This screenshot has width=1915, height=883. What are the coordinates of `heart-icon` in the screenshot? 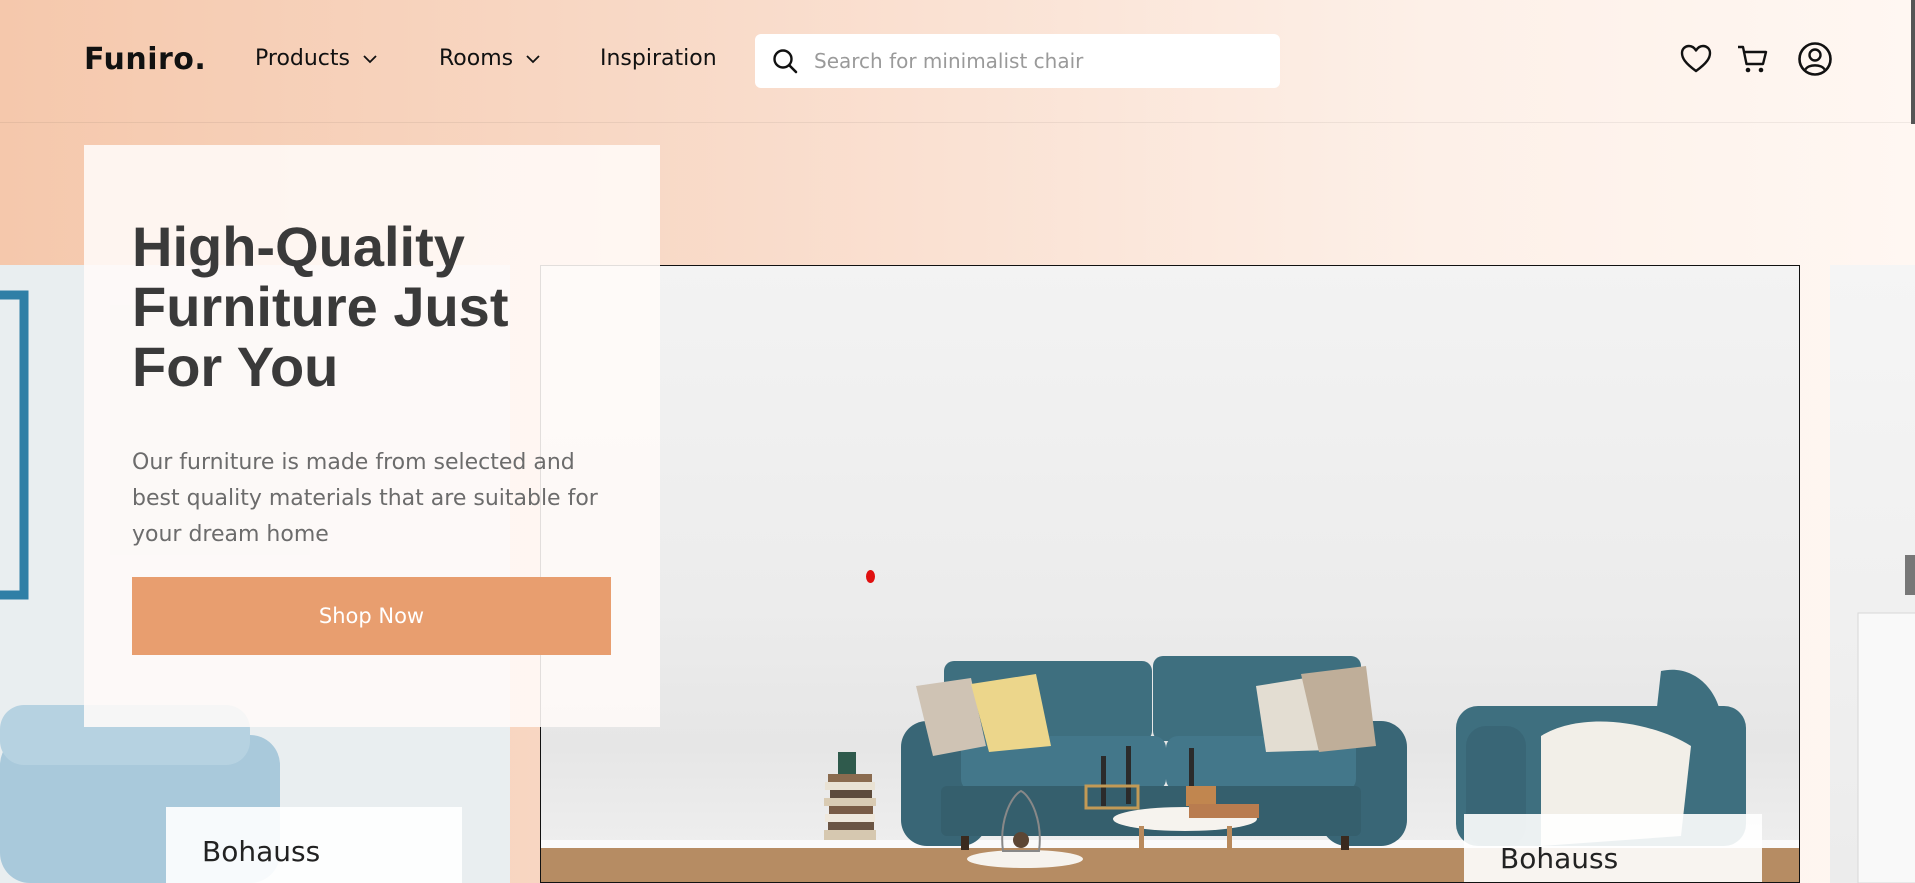 It's located at (1696, 59).